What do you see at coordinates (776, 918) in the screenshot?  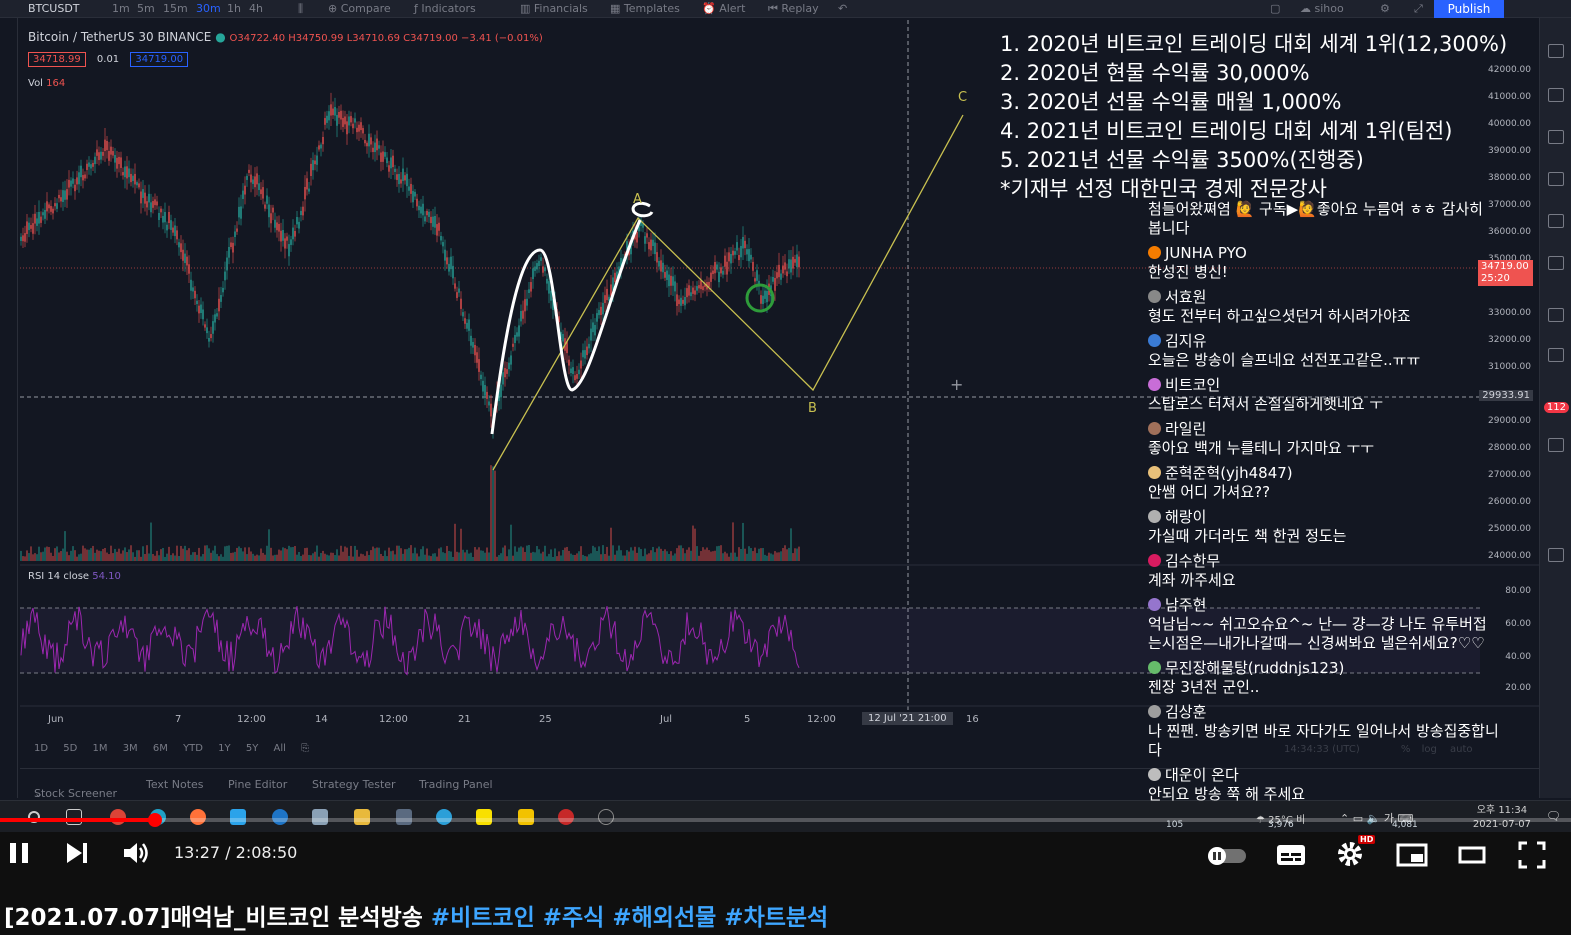 I see `hashtag-link: #차트분석` at bounding box center [776, 918].